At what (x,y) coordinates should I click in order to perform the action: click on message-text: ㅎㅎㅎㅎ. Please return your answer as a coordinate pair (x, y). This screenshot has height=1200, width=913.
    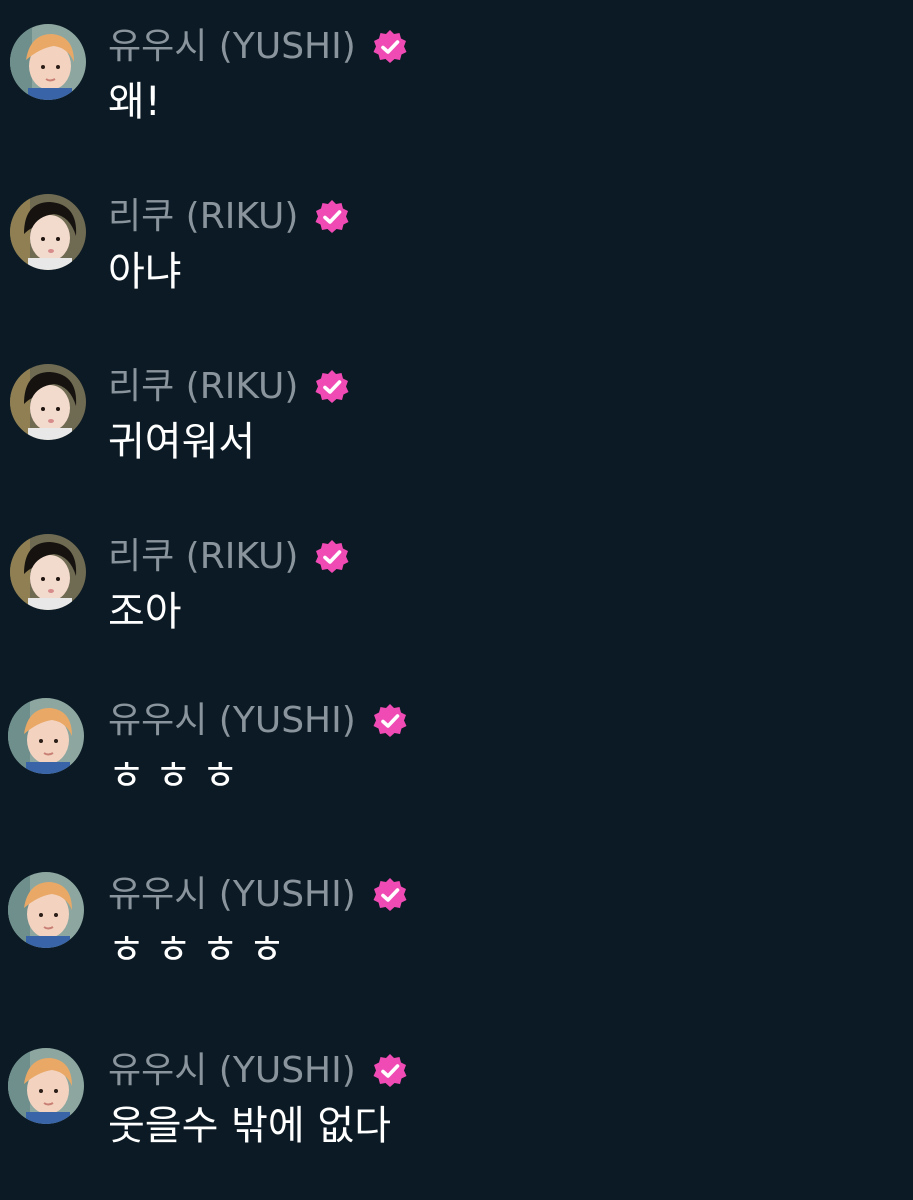
    Looking at the image, I should click on (202, 950).